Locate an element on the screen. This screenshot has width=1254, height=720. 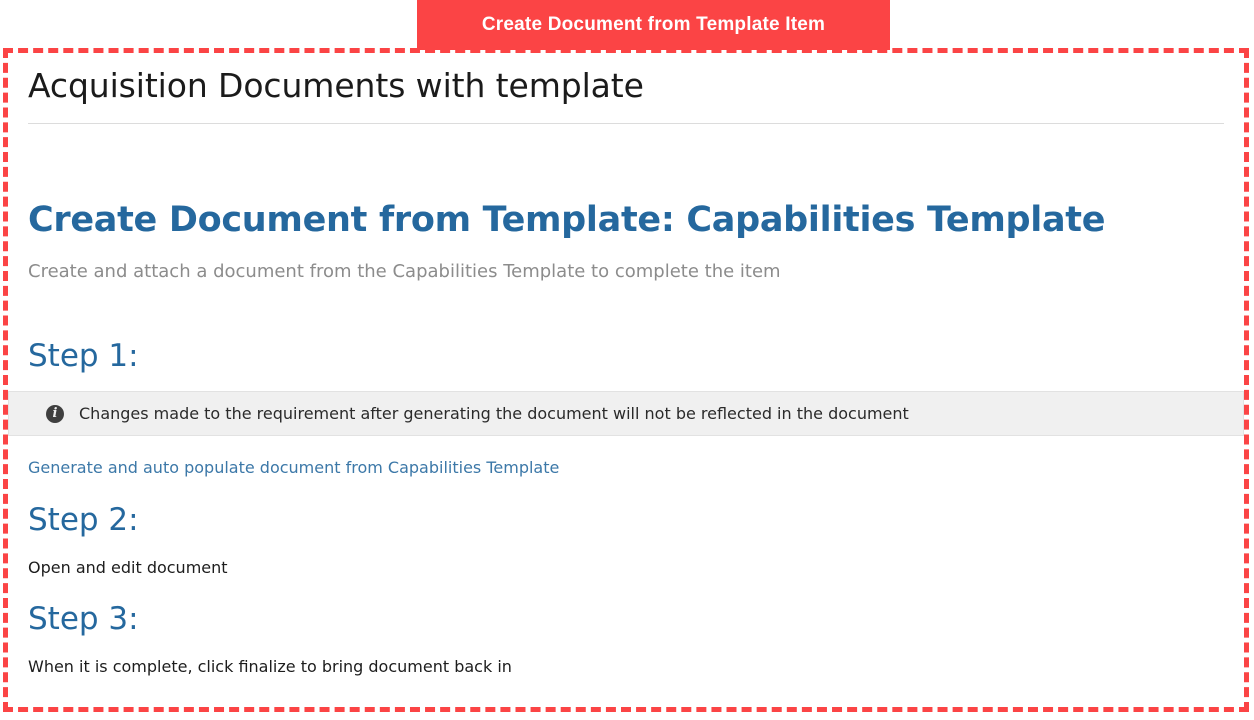
callout-banner: Create Document from Template Item is located at coordinates (653, 25).